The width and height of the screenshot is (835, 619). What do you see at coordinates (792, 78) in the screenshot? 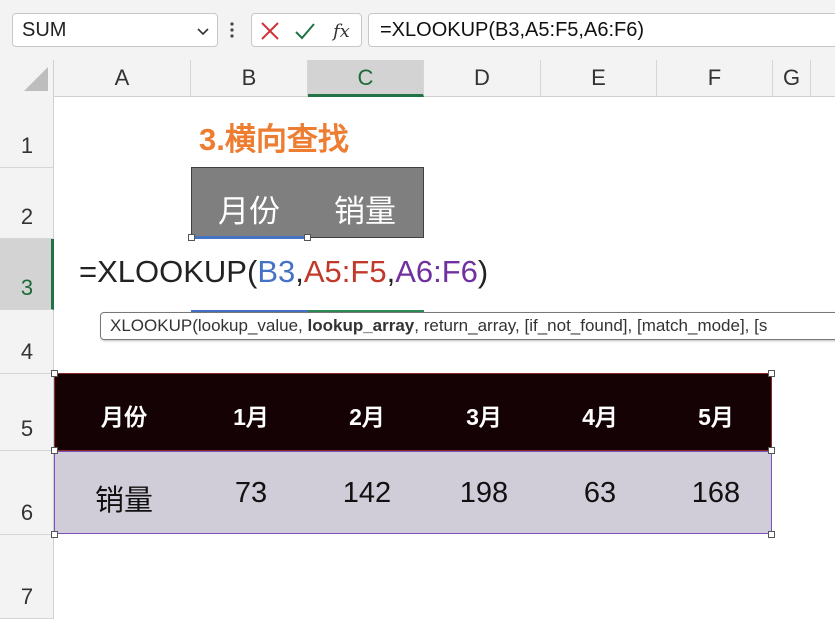
I see `column-header-g: G` at bounding box center [792, 78].